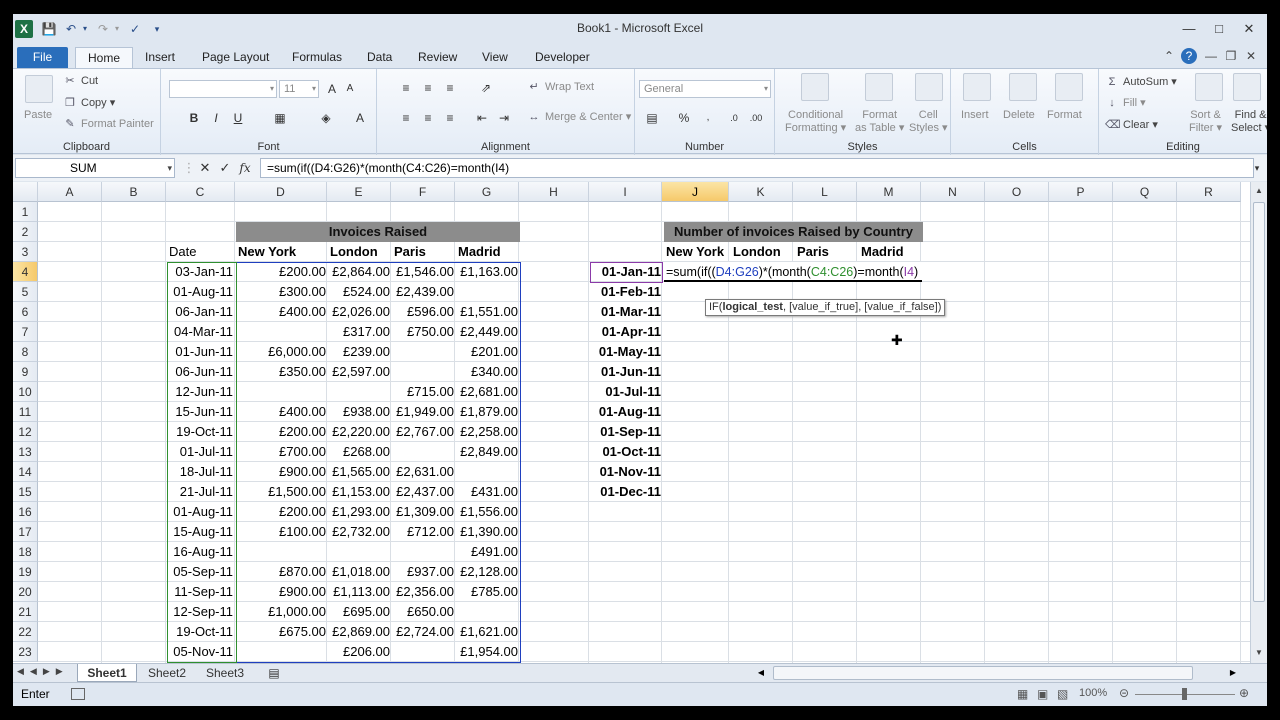 The height and width of the screenshot is (720, 1280). Describe the element at coordinates (282, 512) in the screenshot. I see `cell-new-york: £200.00` at that location.